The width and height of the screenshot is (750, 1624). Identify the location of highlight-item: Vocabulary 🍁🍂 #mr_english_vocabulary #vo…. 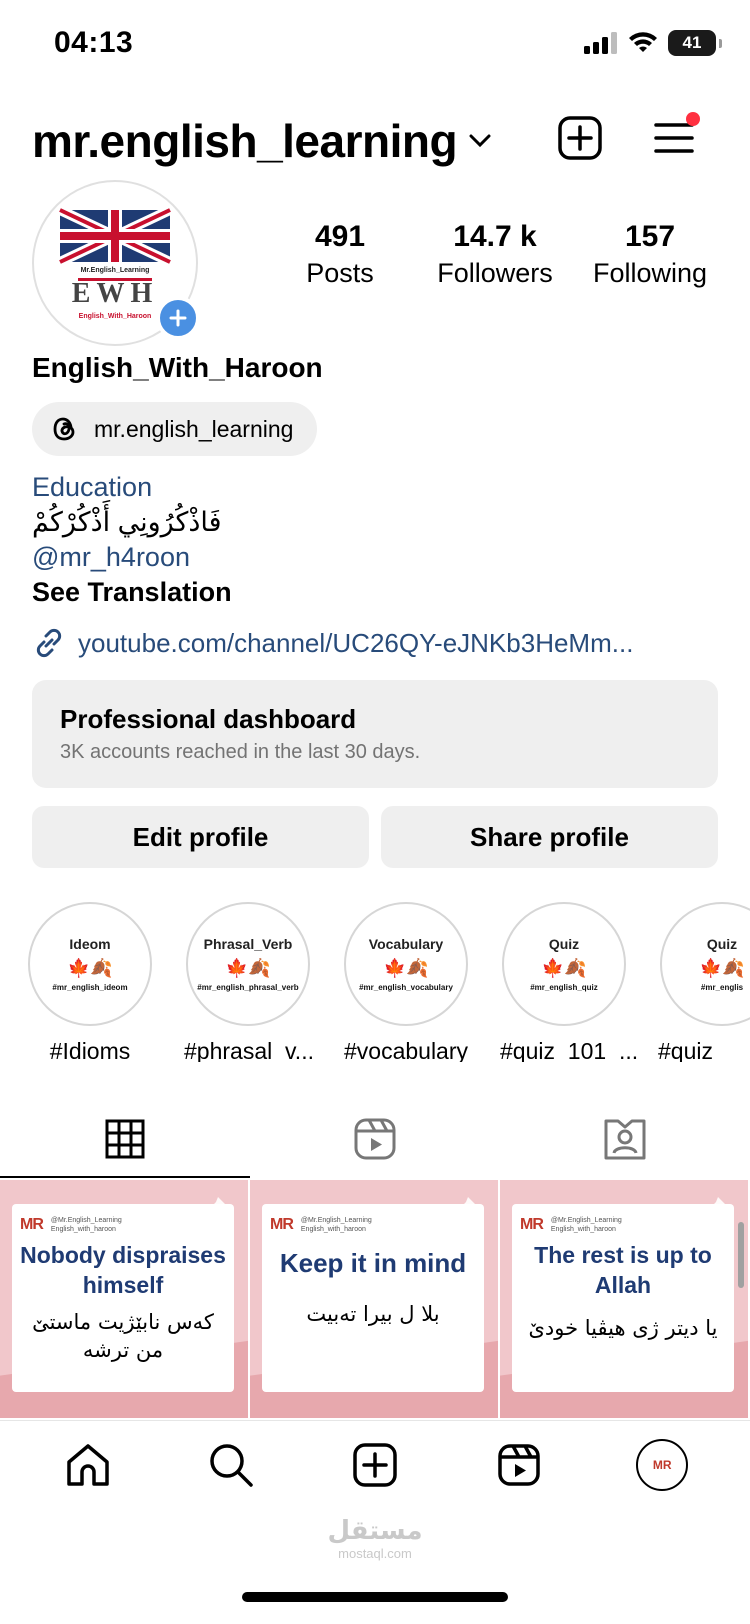
(406, 982).